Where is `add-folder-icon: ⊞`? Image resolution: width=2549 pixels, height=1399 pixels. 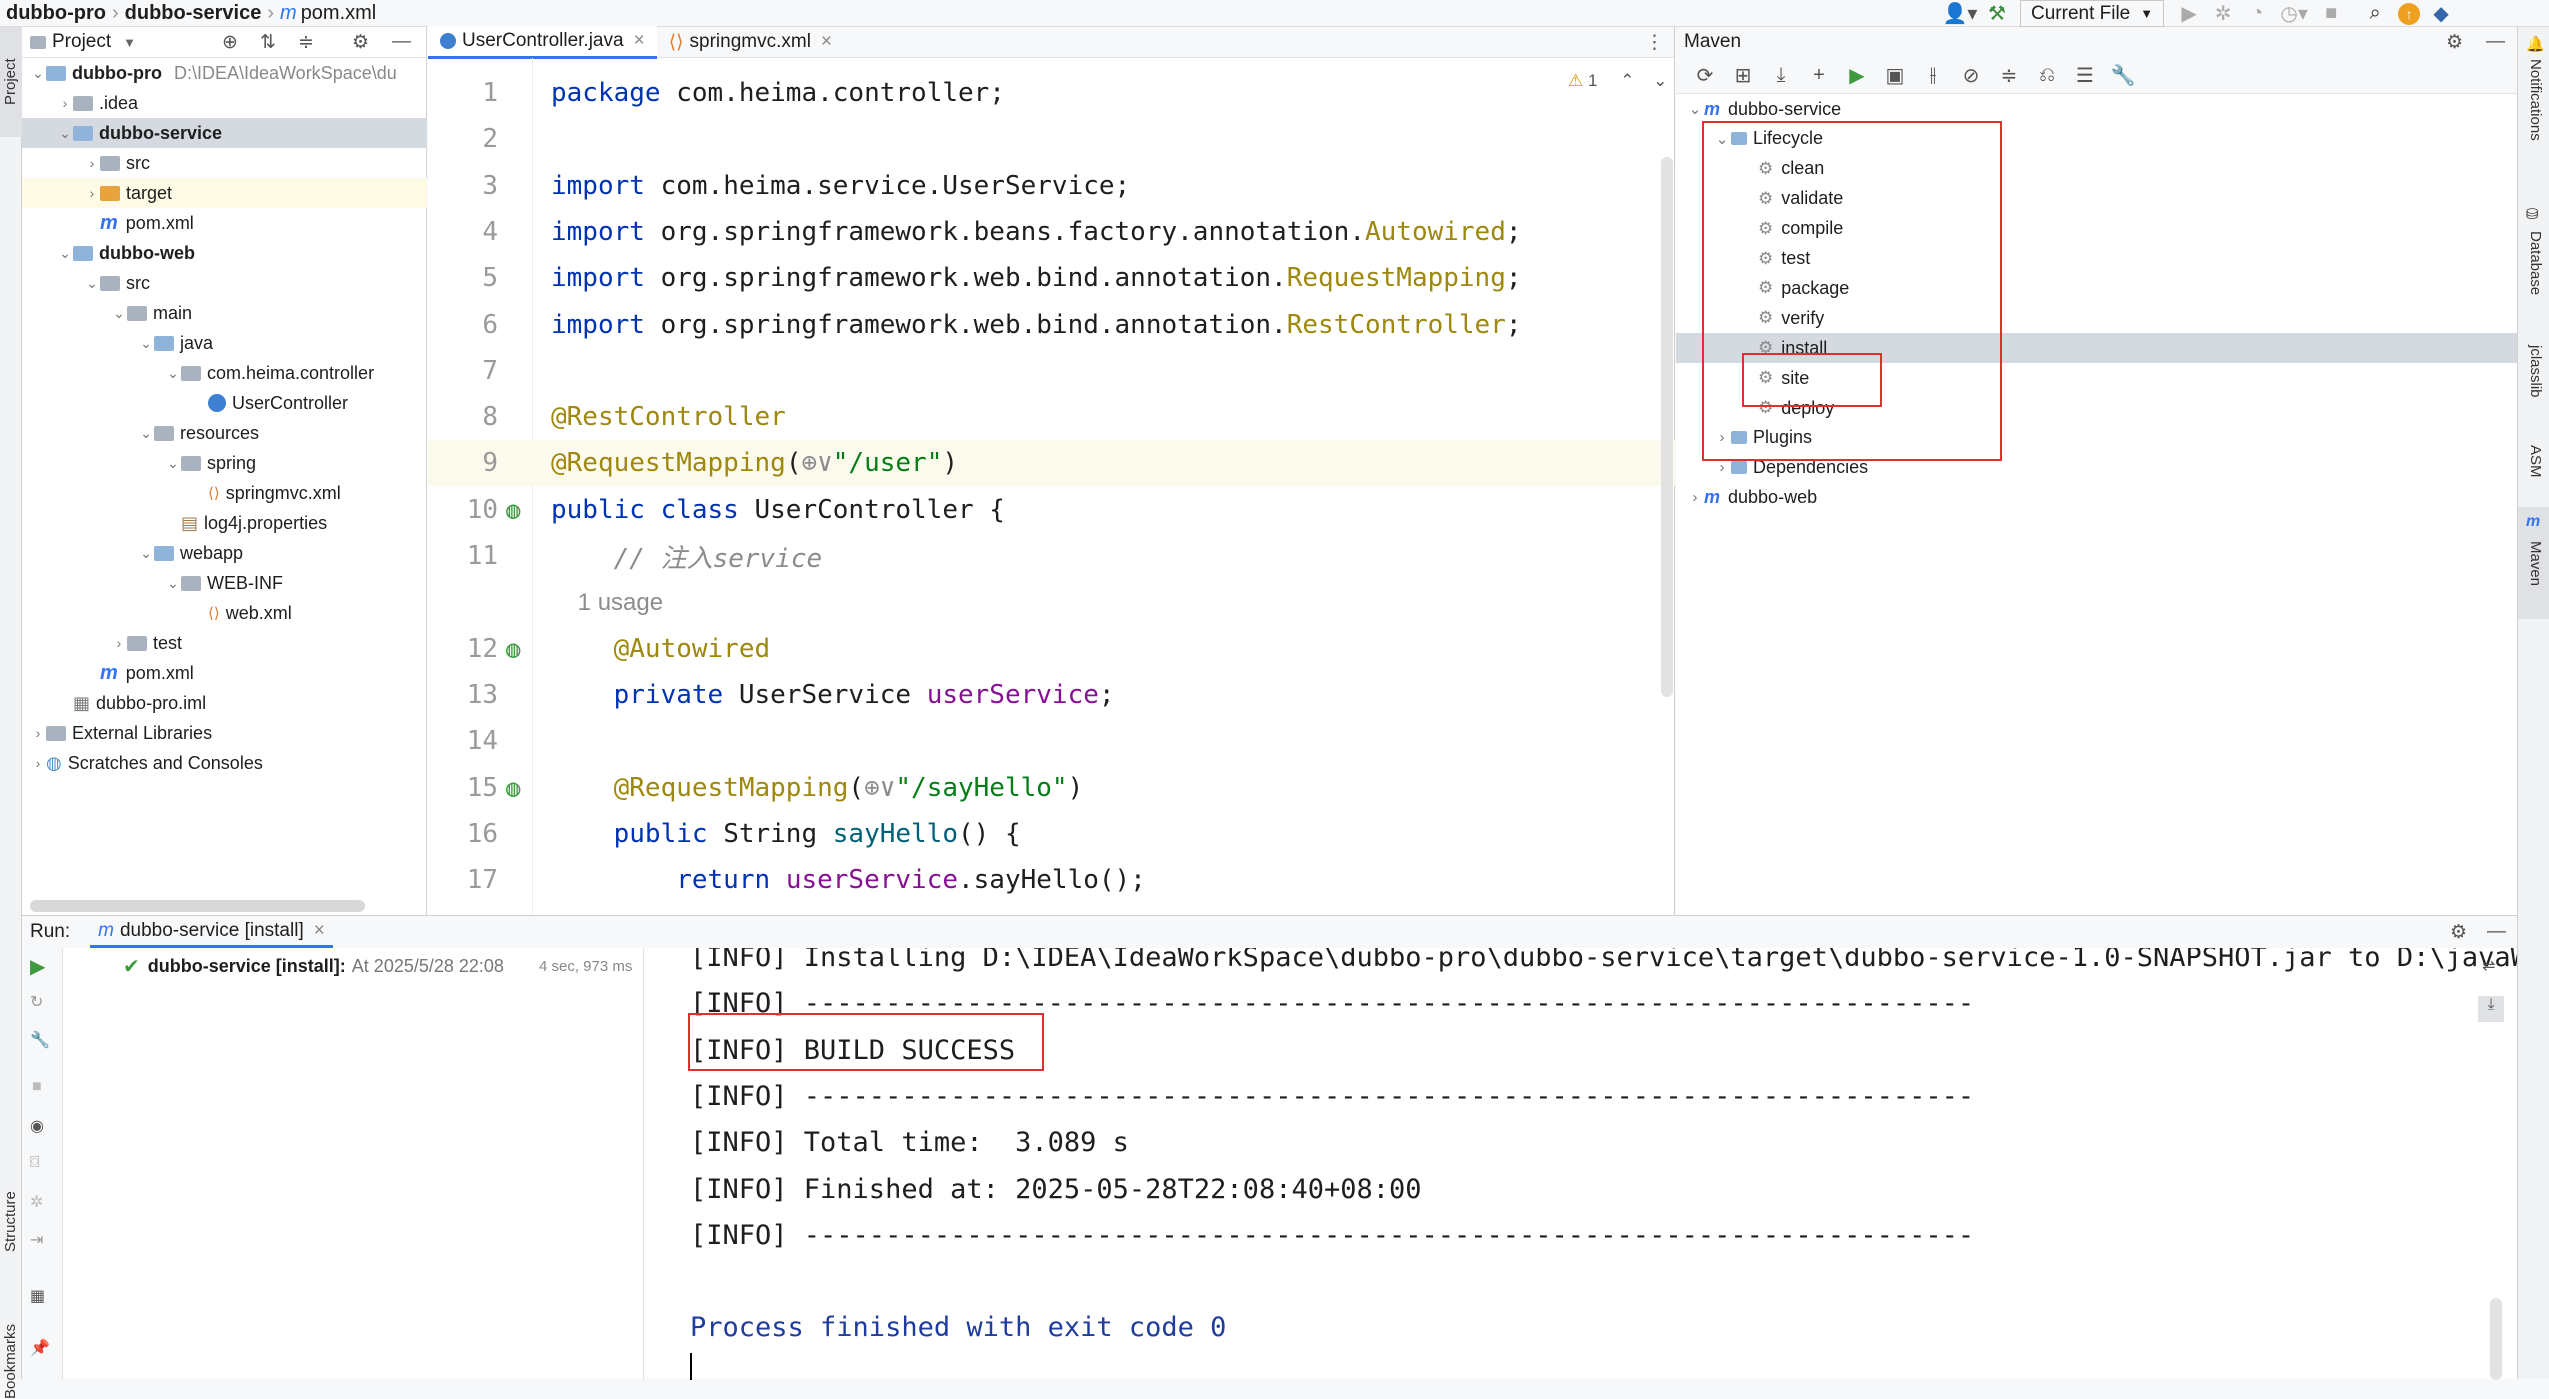 add-folder-icon: ⊞ is located at coordinates (1743, 75).